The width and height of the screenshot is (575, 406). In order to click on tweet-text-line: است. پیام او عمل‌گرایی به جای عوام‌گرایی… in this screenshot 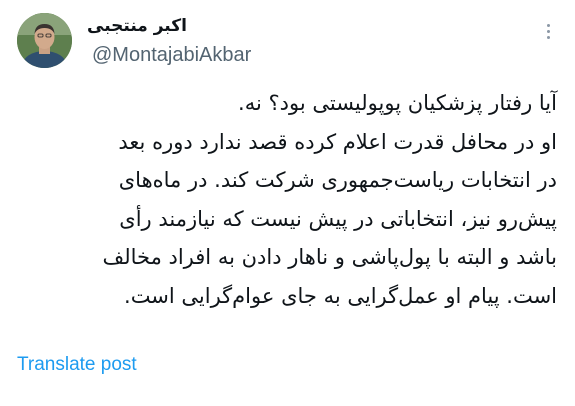, I will do `click(340, 295)`.